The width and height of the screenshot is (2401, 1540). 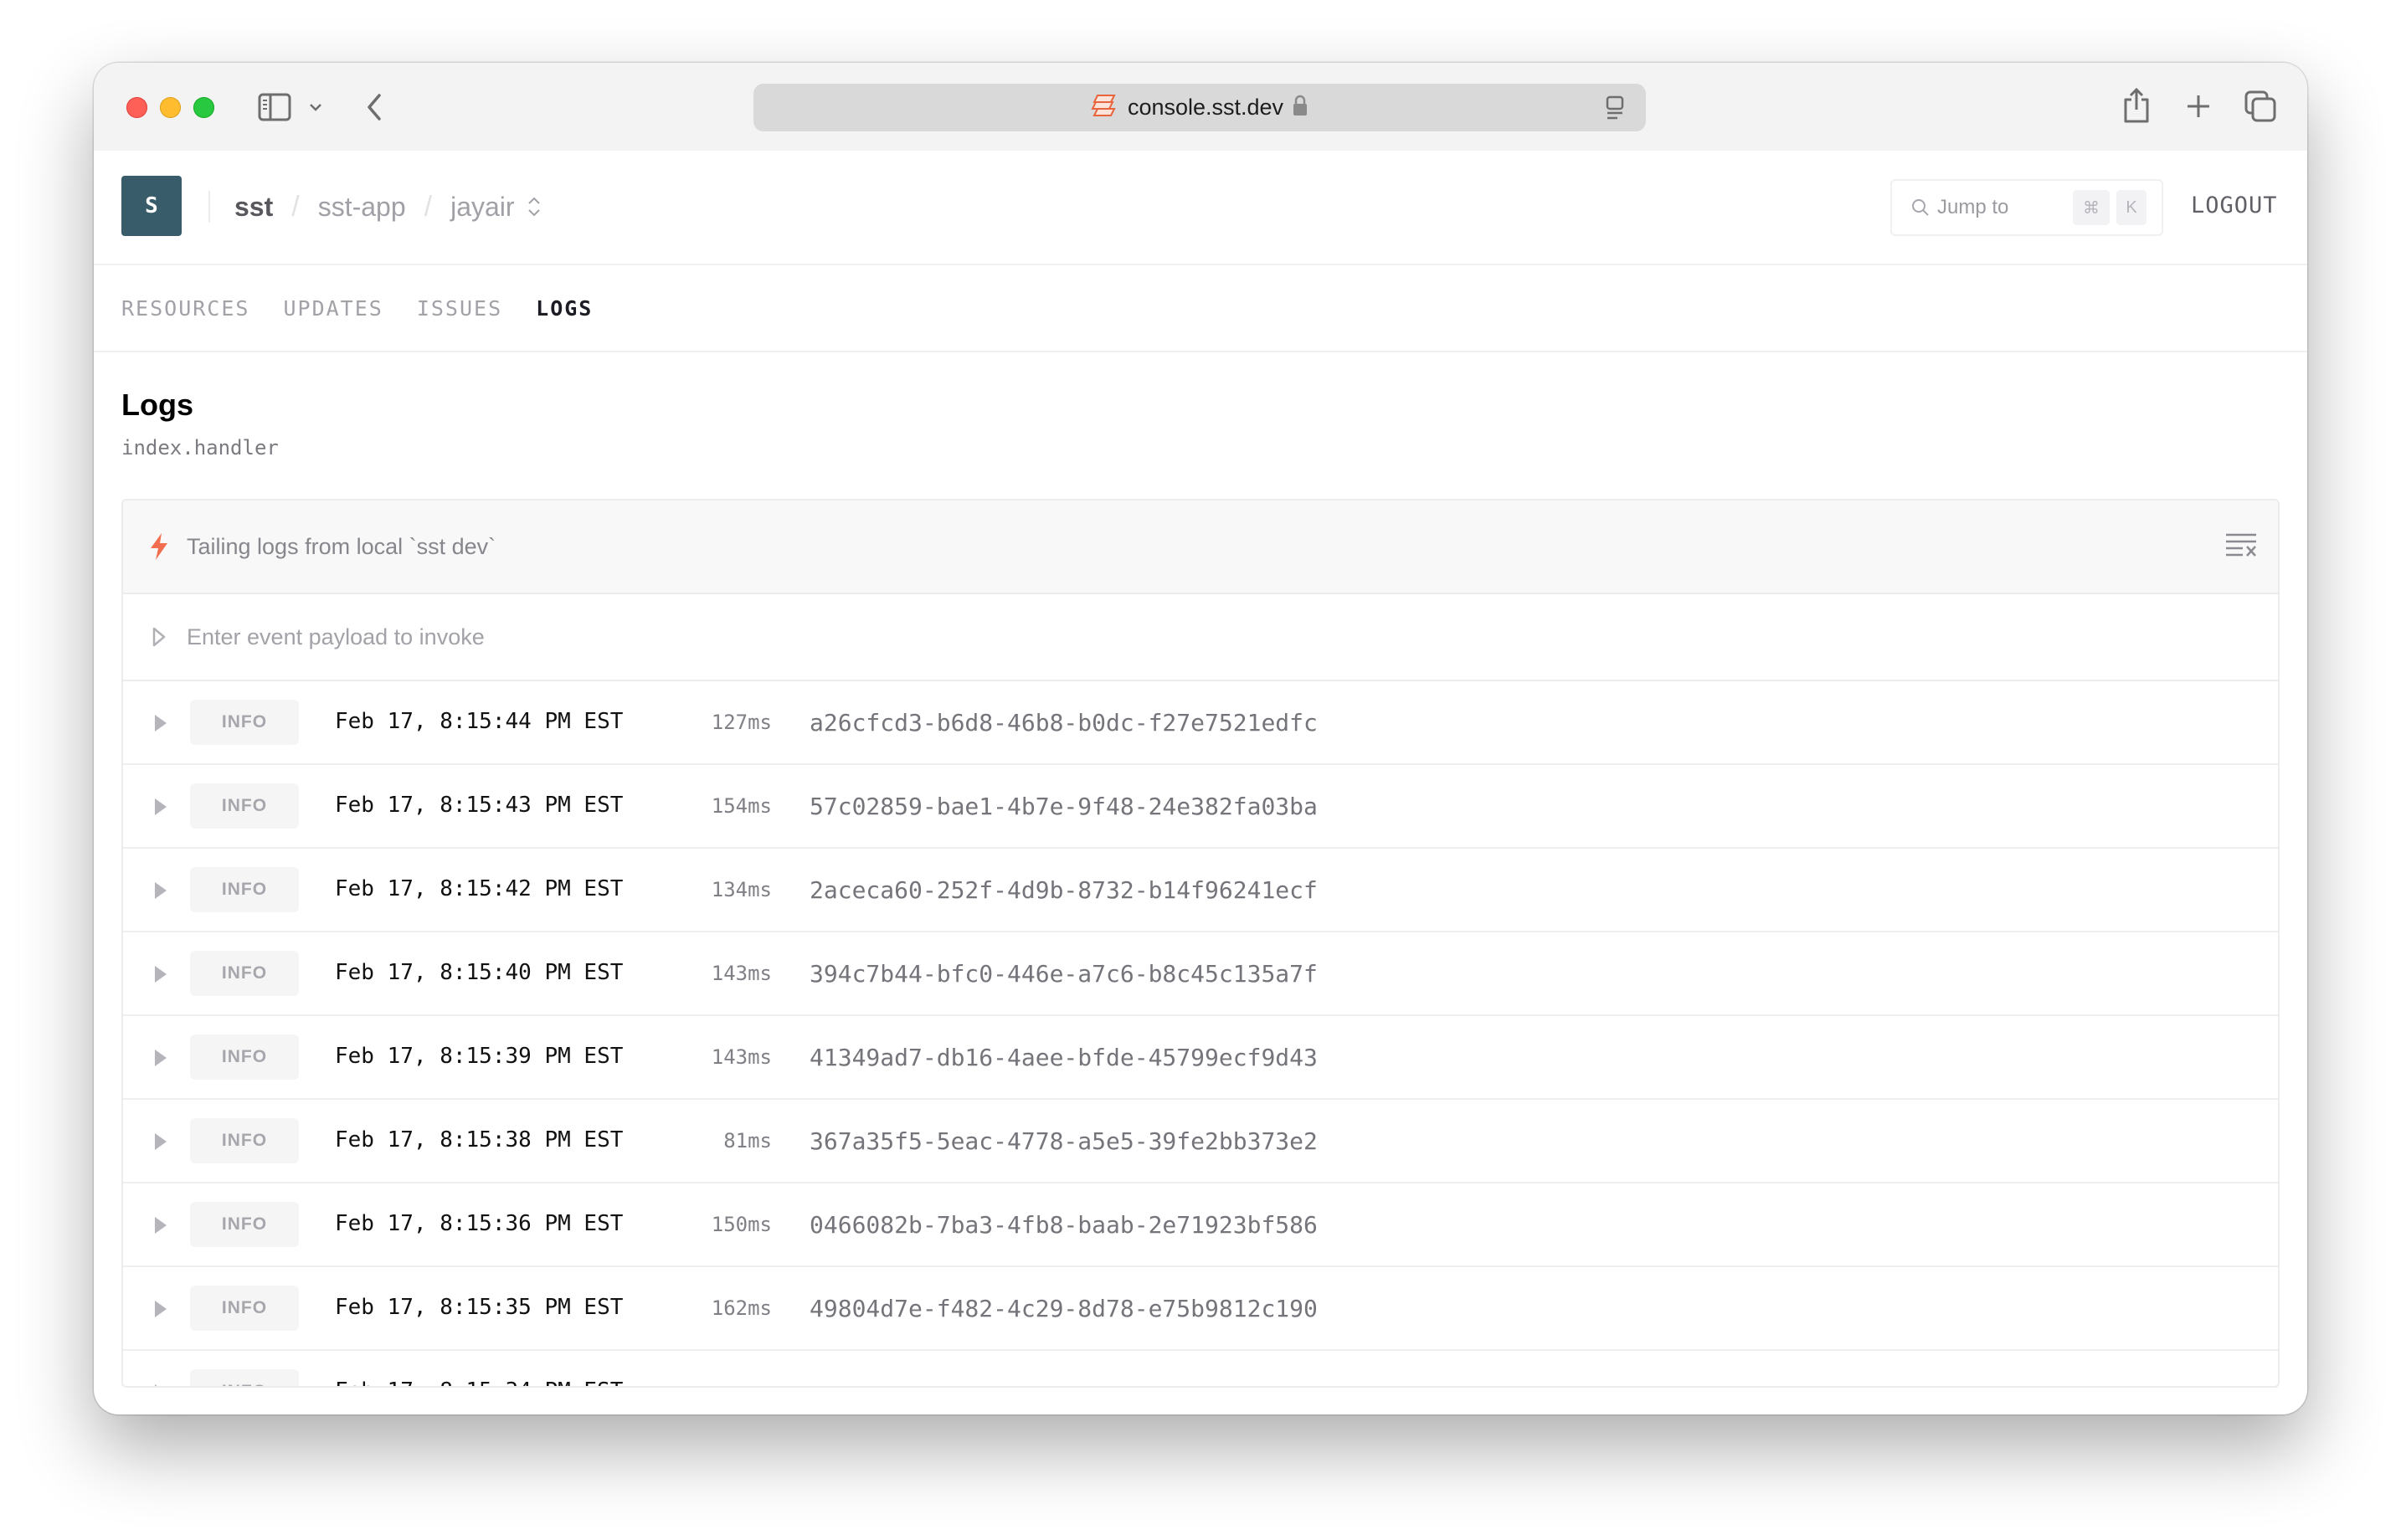 What do you see at coordinates (479, 972) in the screenshot?
I see `log-timestamp: Feb 17, 8:15:40 PM EST` at bounding box center [479, 972].